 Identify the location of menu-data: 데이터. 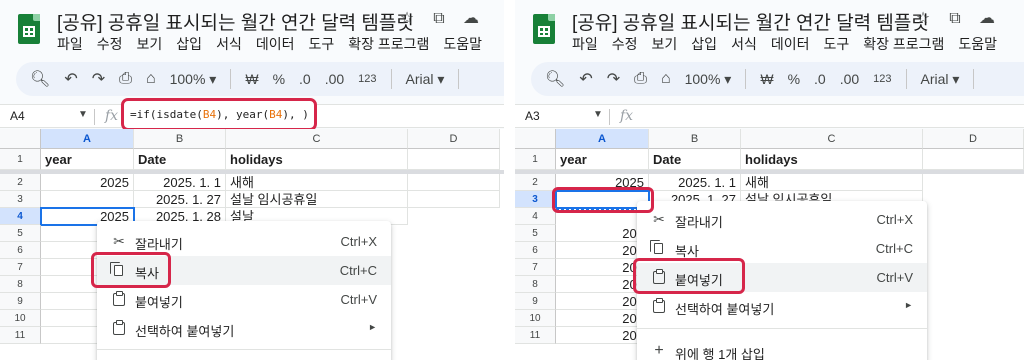
(275, 44).